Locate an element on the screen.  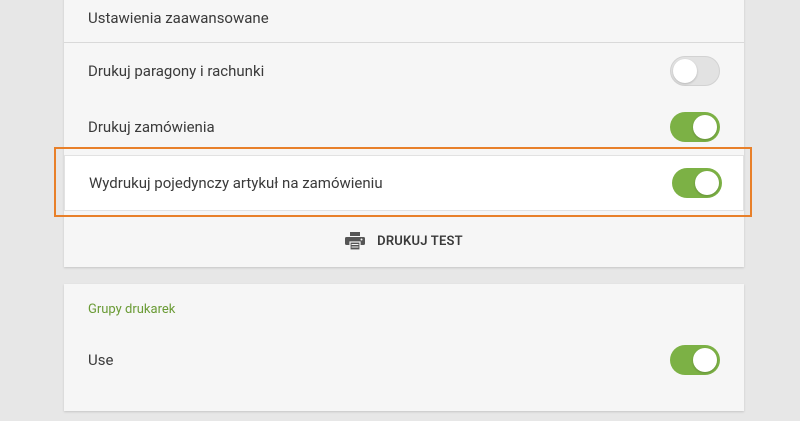
use-row: Use is located at coordinates (404, 360).